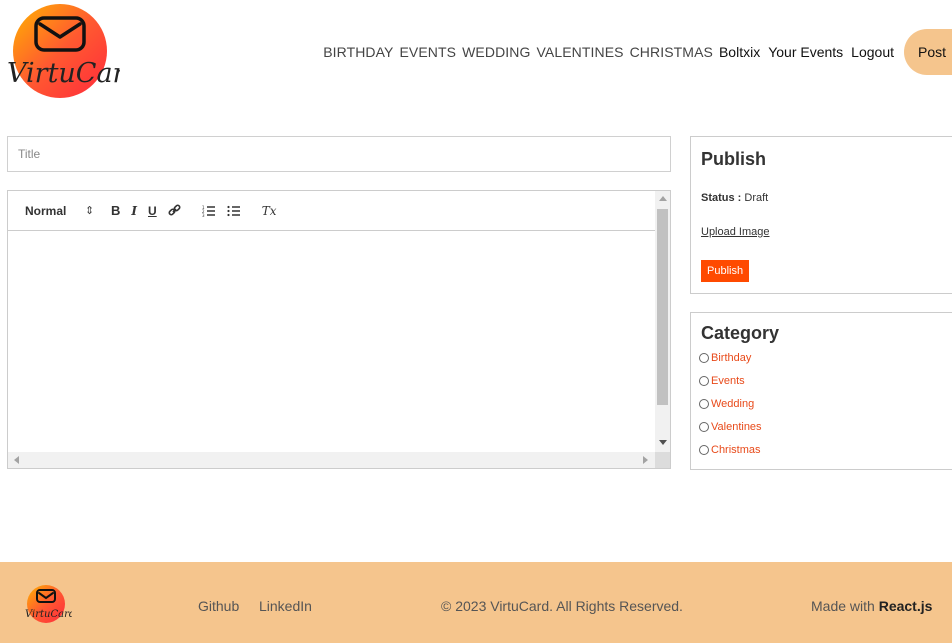 The image size is (952, 643). Describe the element at coordinates (332, 211) in the screenshot. I see `editor-toolbar: Normal ⇕ B I U 123 Tx` at that location.